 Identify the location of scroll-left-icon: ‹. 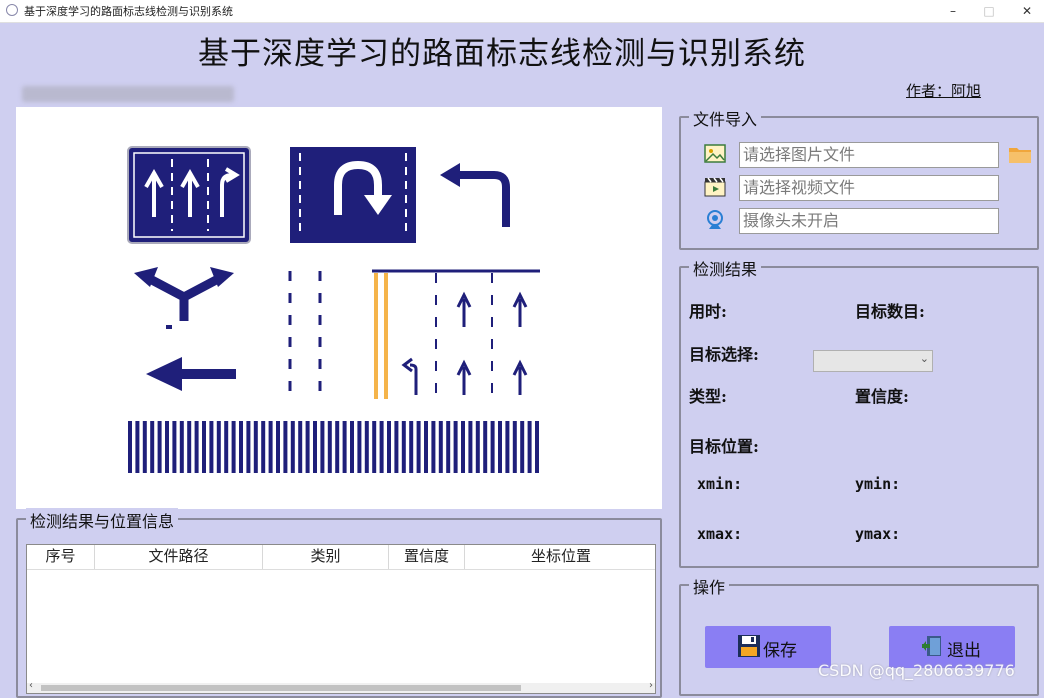
(31, 685).